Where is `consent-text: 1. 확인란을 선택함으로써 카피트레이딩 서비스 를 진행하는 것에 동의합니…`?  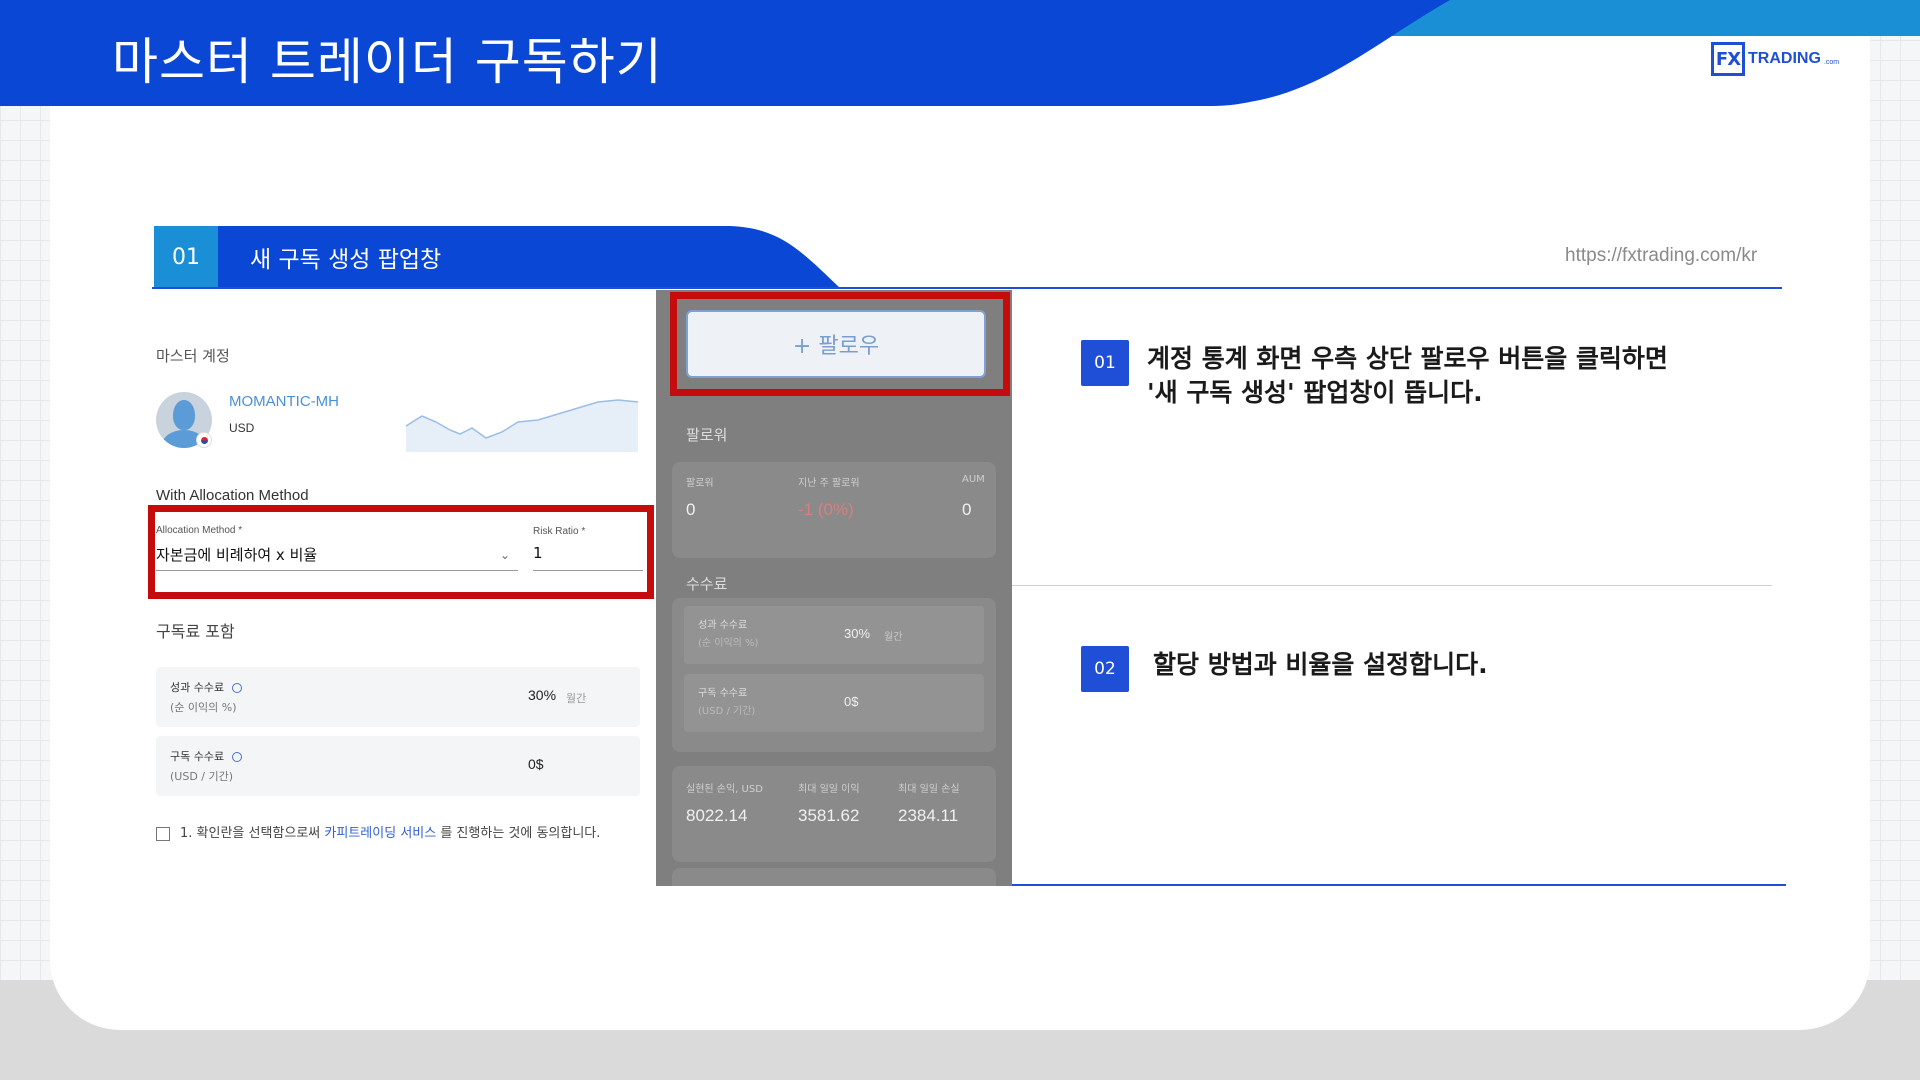
consent-text: 1. 확인란을 선택함으로써 카피트레이딩 서비스 를 진행하는 것에 동의합니… is located at coordinates (390, 833).